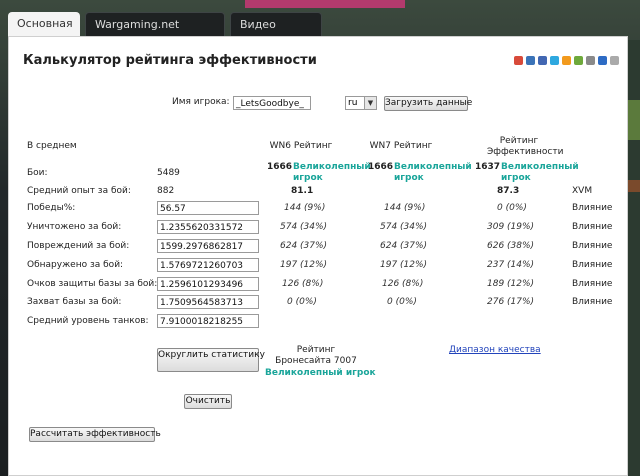 The image size is (640, 476). I want to click on quality-range-link: Диапазон качества, so click(495, 350).